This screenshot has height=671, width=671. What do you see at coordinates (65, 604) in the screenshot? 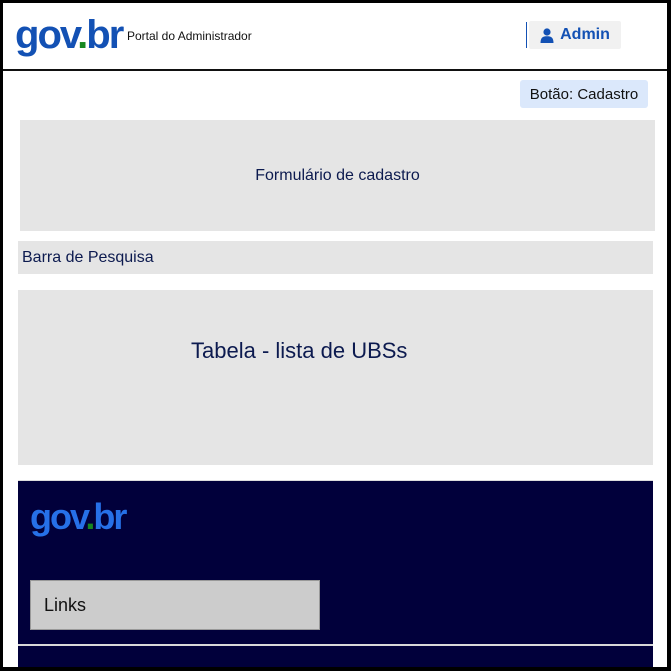
I see `footer-links-label: Links` at bounding box center [65, 604].